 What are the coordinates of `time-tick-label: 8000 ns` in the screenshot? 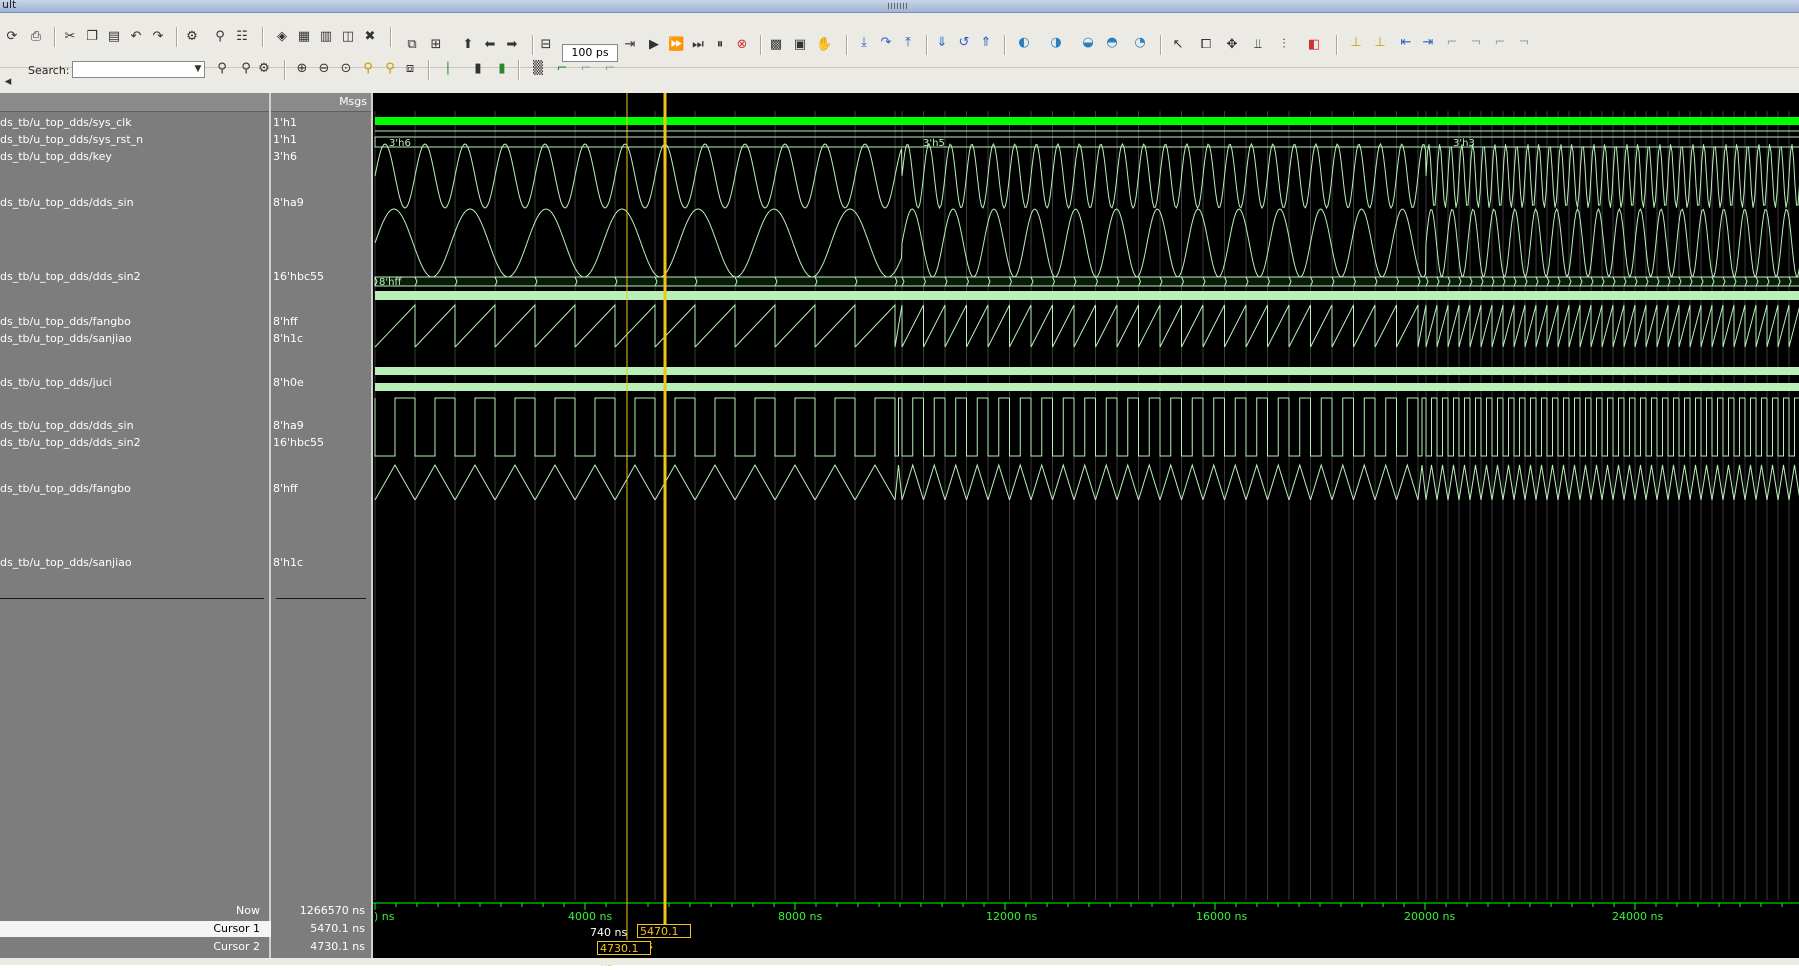 It's located at (800, 916).